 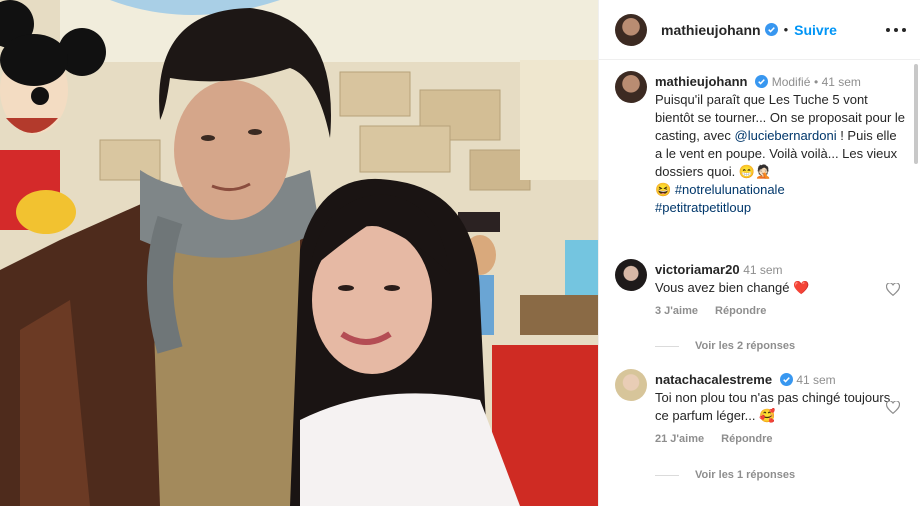 I want to click on view-replies-button: Voir les 1 réponses, so click(x=725, y=475).